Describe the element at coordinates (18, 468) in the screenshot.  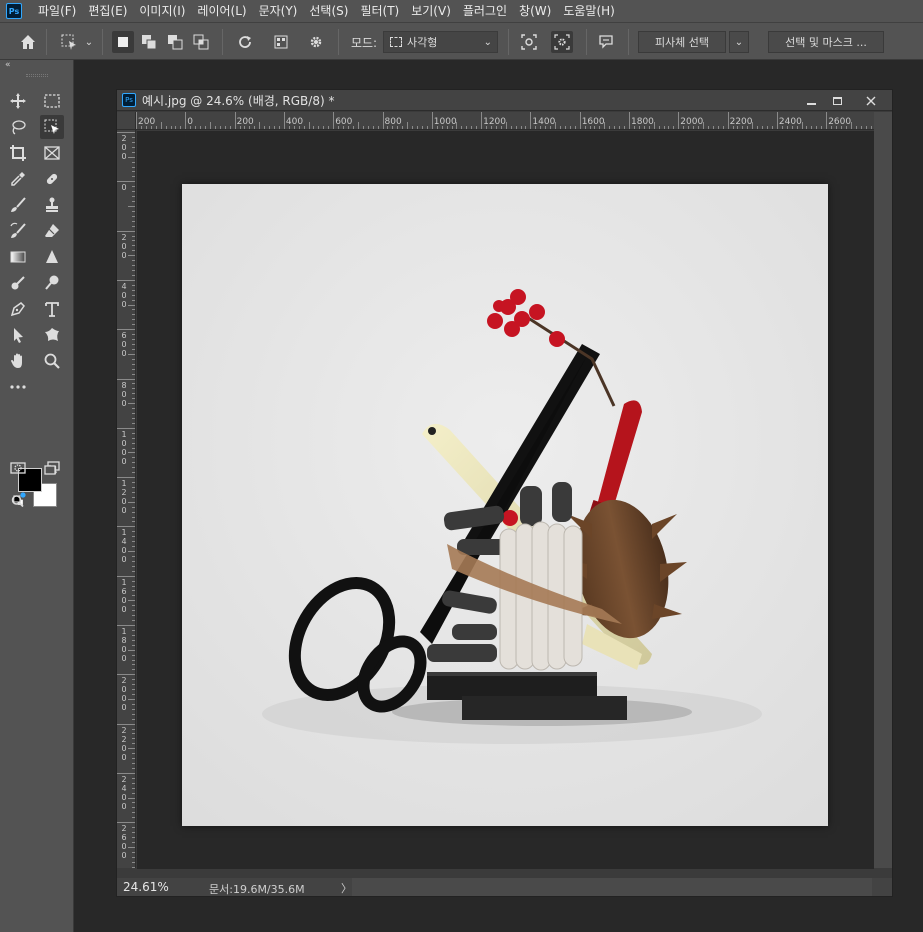
I see `quick-mask-icon` at that location.